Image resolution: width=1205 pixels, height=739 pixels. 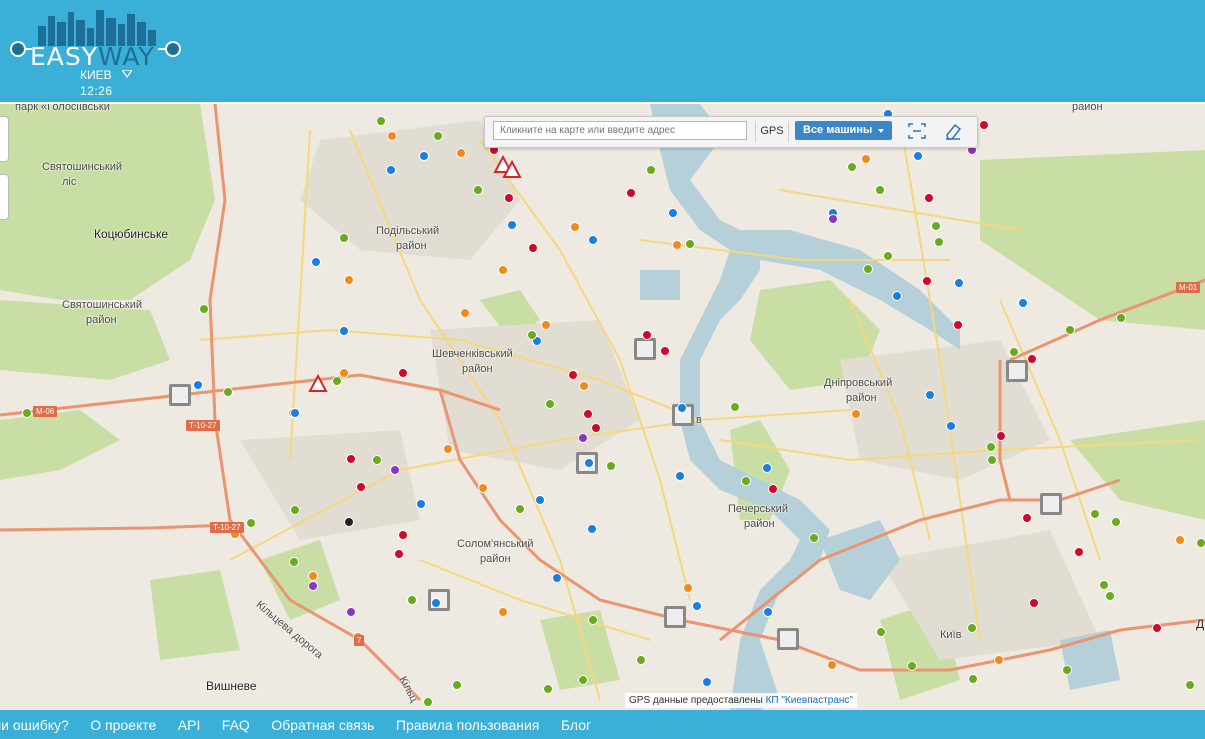 I want to click on map-label-vyshneve: Вишневе, so click(x=231, y=686).